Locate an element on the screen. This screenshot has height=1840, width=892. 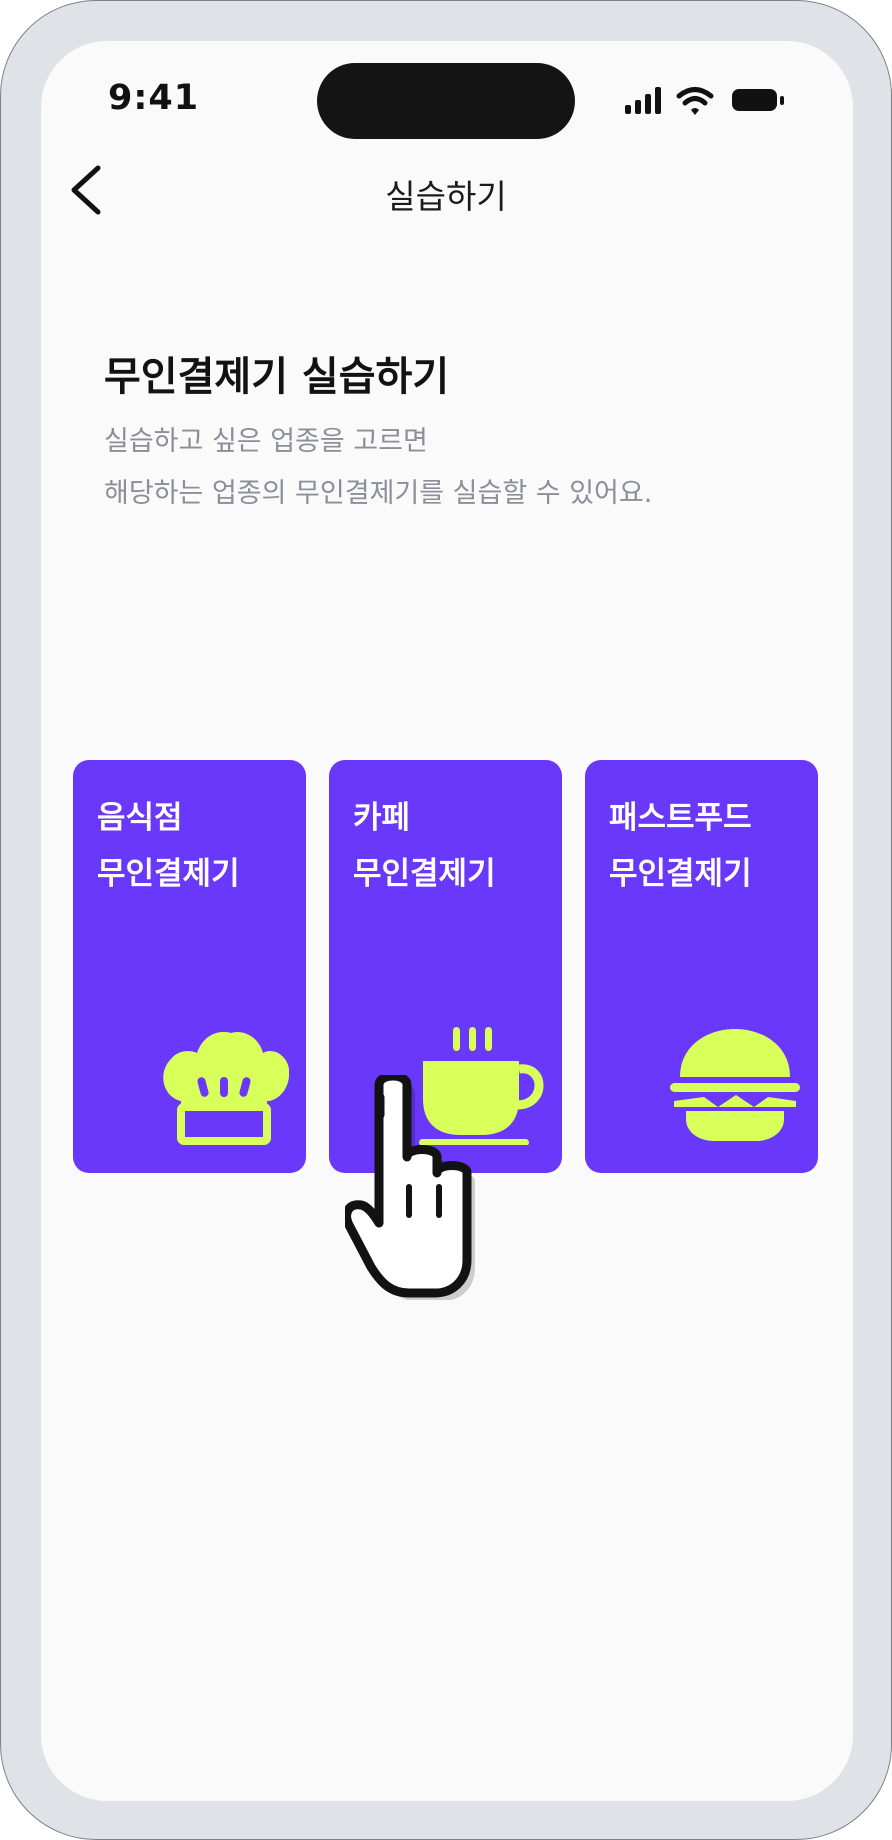
pointing-hand-cursor-icon is located at coordinates (410, 1187).